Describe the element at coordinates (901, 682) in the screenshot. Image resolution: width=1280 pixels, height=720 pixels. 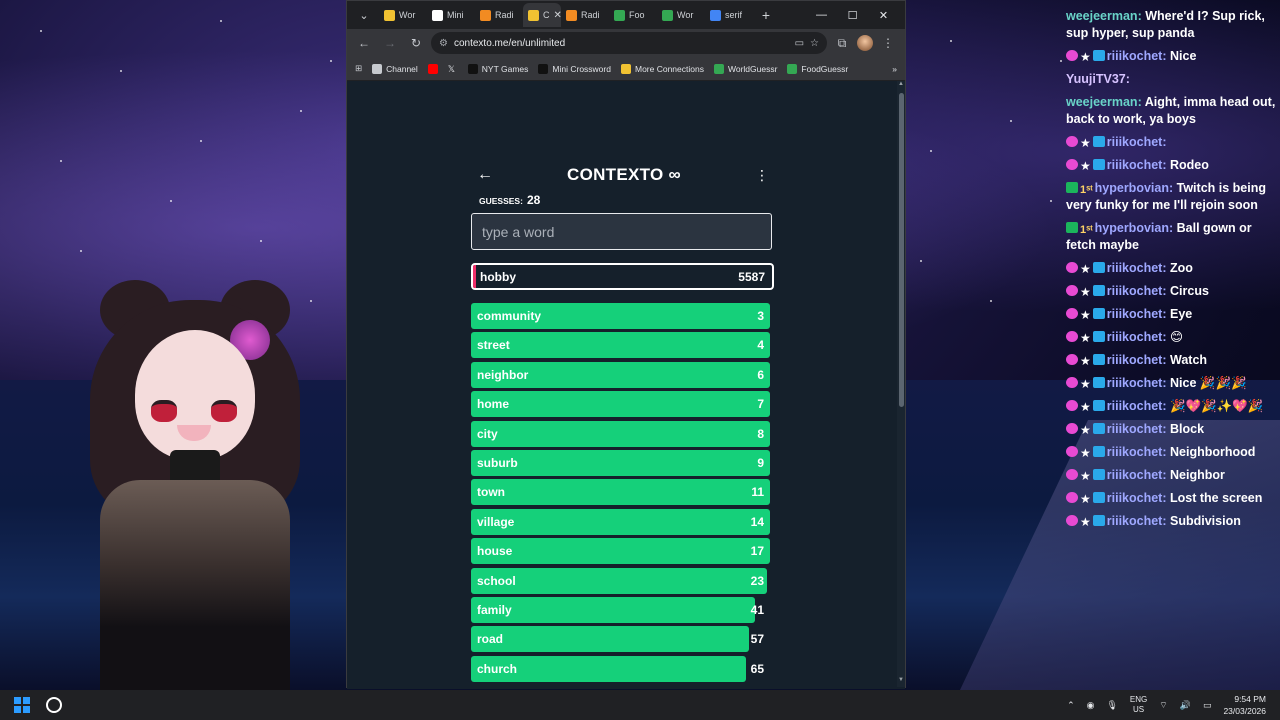
I see `scroll-down-icon: ▼` at that location.